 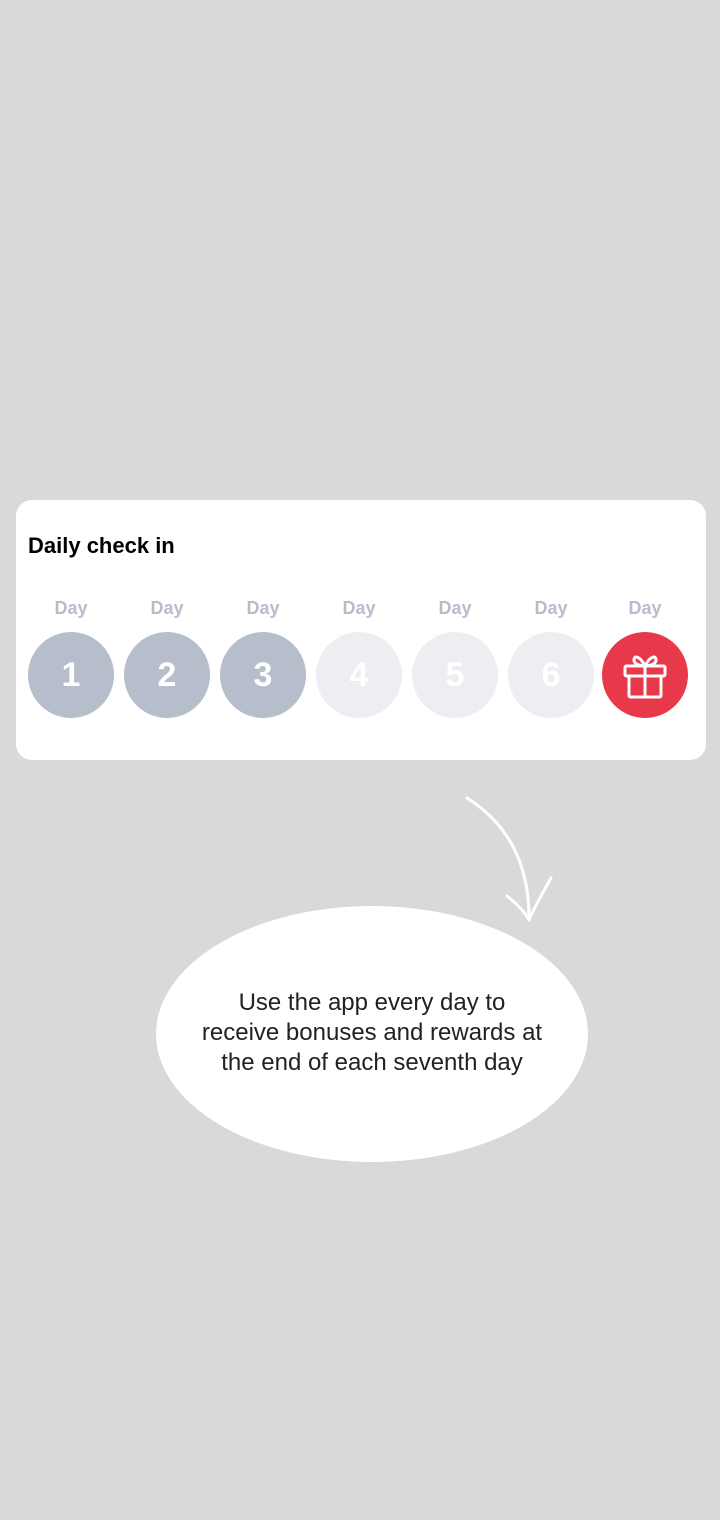 I want to click on pointer-arrow-icon, so click(x=509, y=859).